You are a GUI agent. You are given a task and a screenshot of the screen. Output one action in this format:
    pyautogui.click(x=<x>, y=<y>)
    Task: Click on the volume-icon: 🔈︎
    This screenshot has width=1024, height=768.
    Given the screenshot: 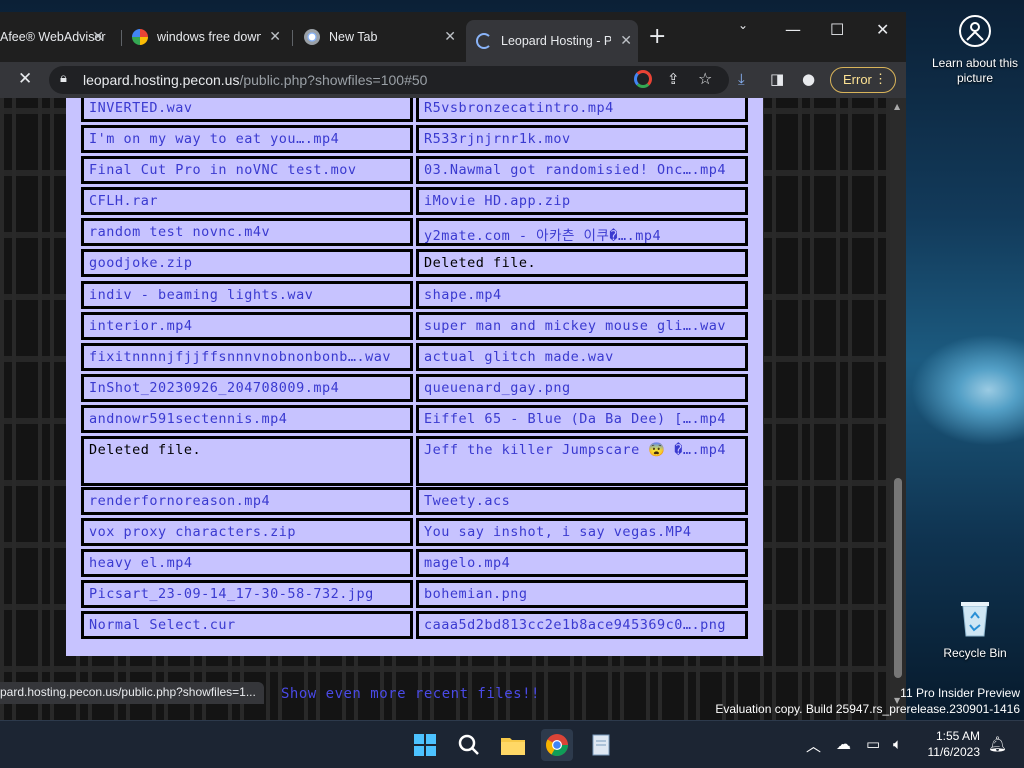 What is the action you would take?
    pyautogui.click(x=897, y=744)
    